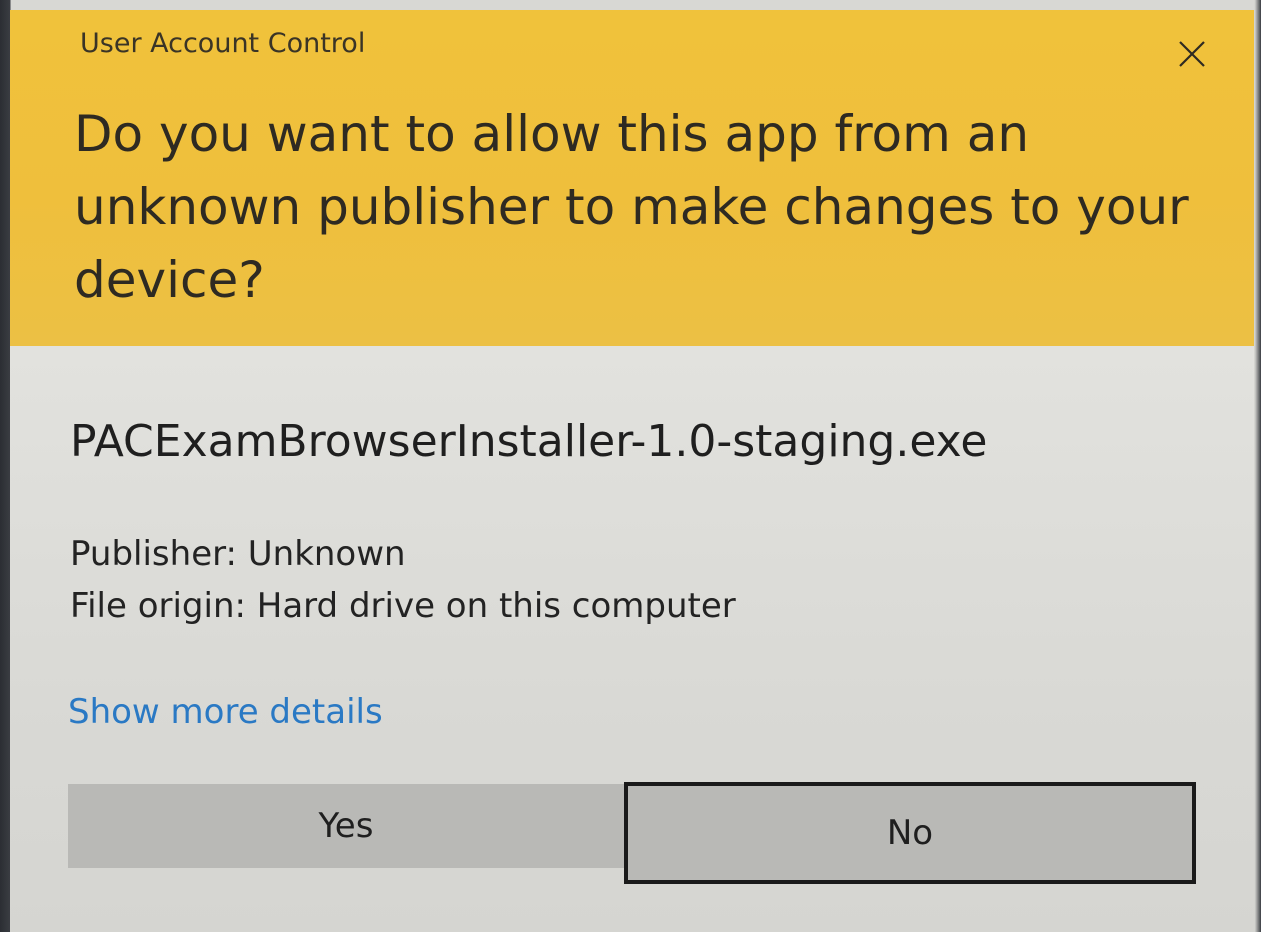 The height and width of the screenshot is (932, 1261). Describe the element at coordinates (223, 43) in the screenshot. I see `dialog-title: User Account Control` at that location.